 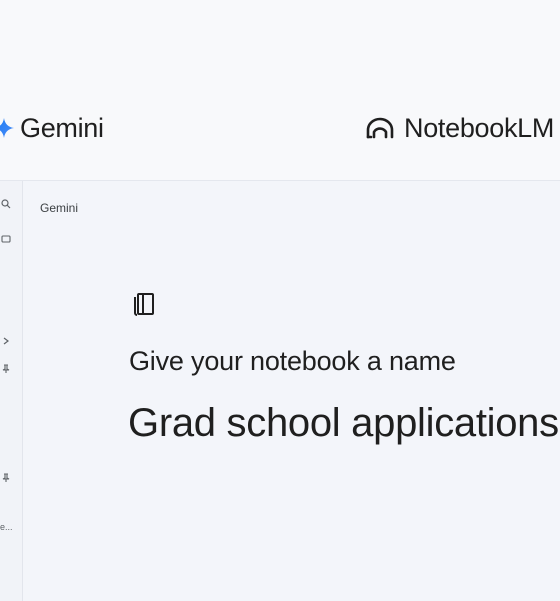 I want to click on notebook-title-input: Grad school applications, so click(x=343, y=423).